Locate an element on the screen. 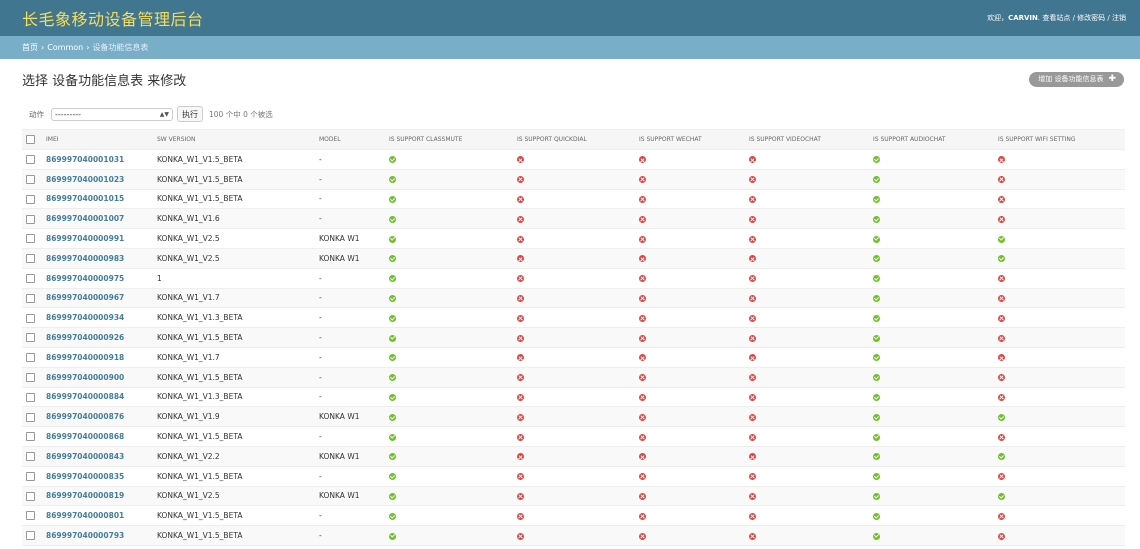  table-row: 869997040000918 KONKA_W1_V1.7- is located at coordinates (573, 357).